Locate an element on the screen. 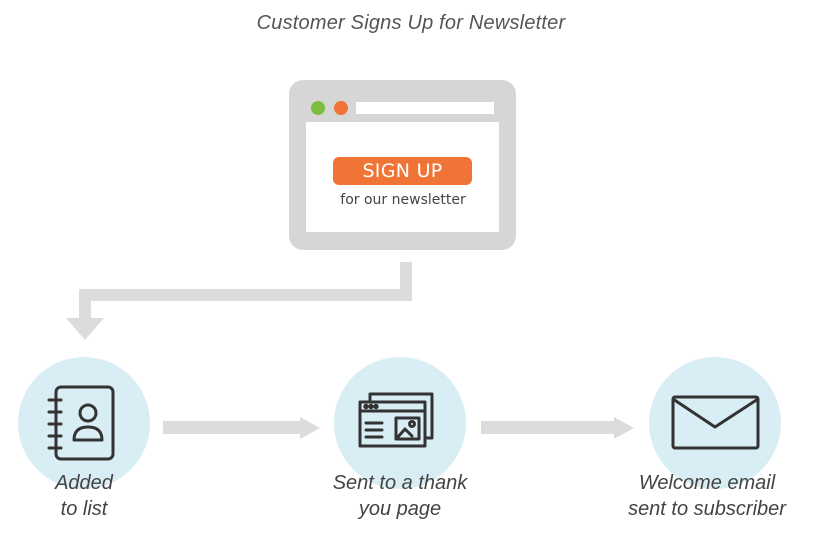 Image resolution: width=822 pixels, height=555 pixels. step-caption-thank-you-page: Sent to a thank you page is located at coordinates (400, 496).